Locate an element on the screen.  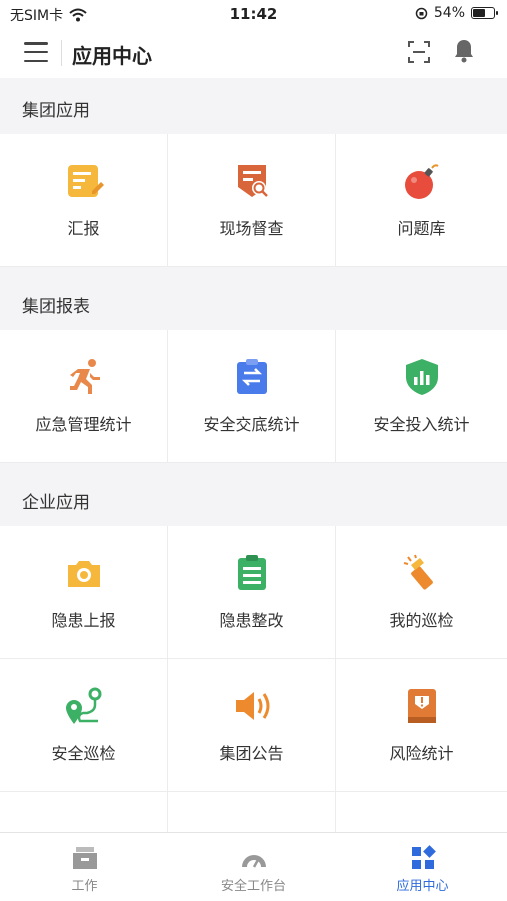
tab-safety-workbench: 安全工作台 is located at coordinates (253, 867).